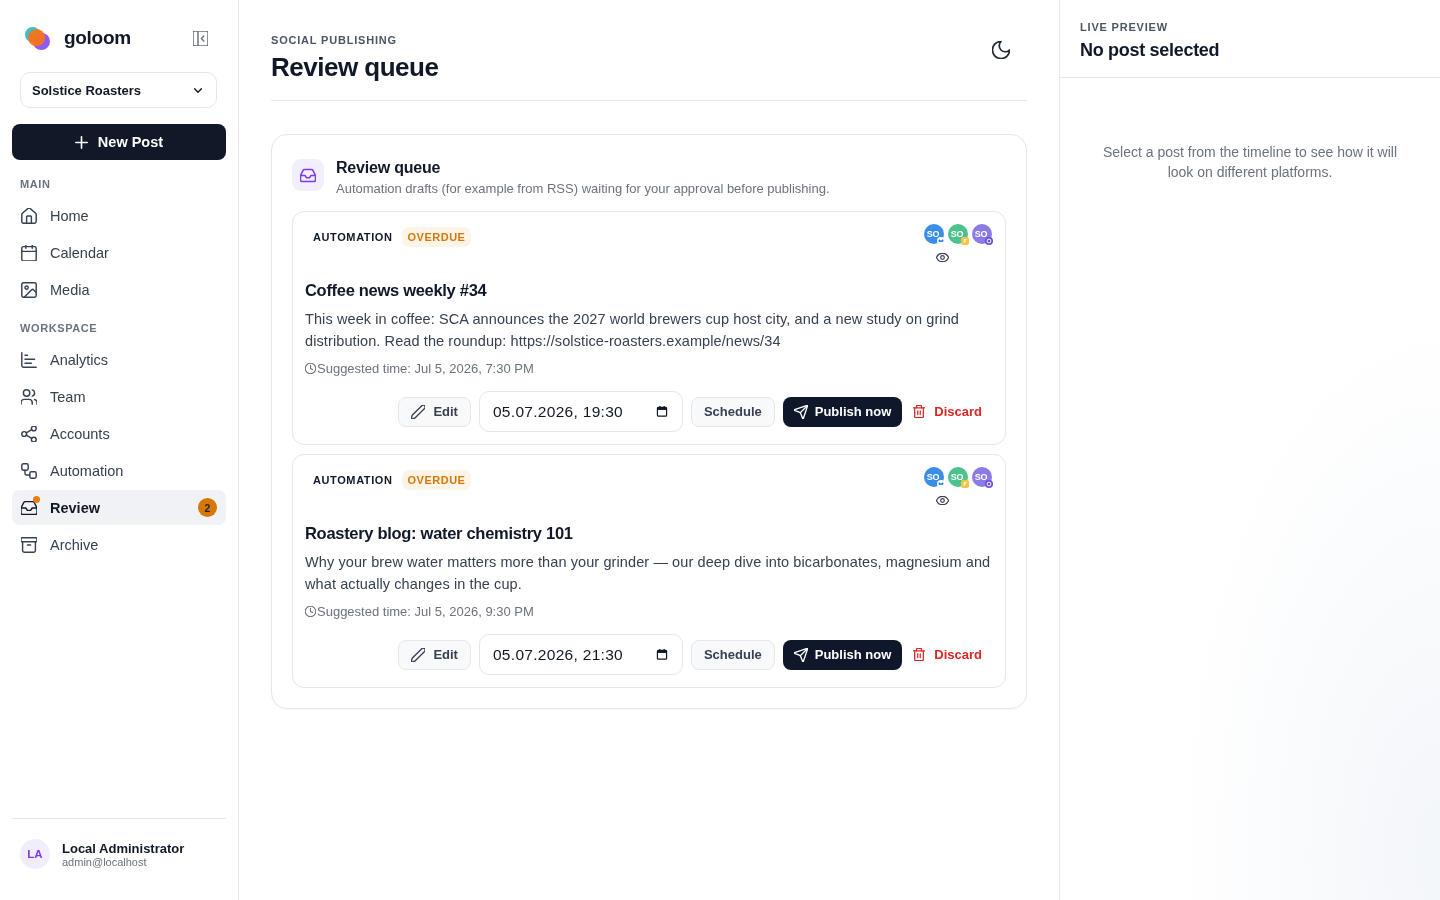 This screenshot has height=900, width=1440. Describe the element at coordinates (29, 359) in the screenshot. I see `bar-chart-icon` at that location.